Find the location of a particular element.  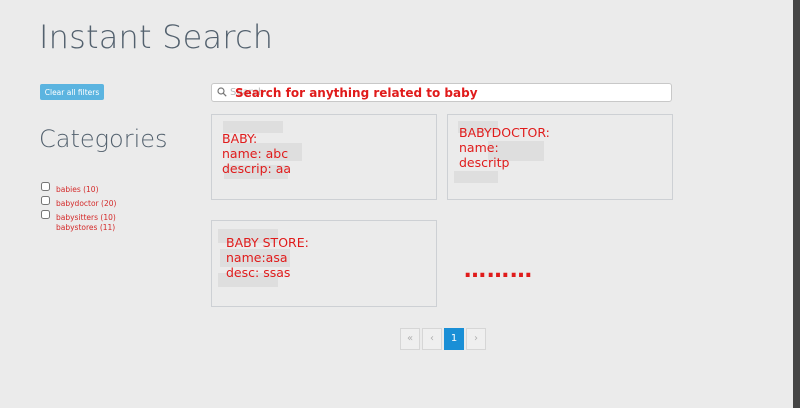

result-text: BABY STORE: name:asa desc: ssas is located at coordinates (267, 257).